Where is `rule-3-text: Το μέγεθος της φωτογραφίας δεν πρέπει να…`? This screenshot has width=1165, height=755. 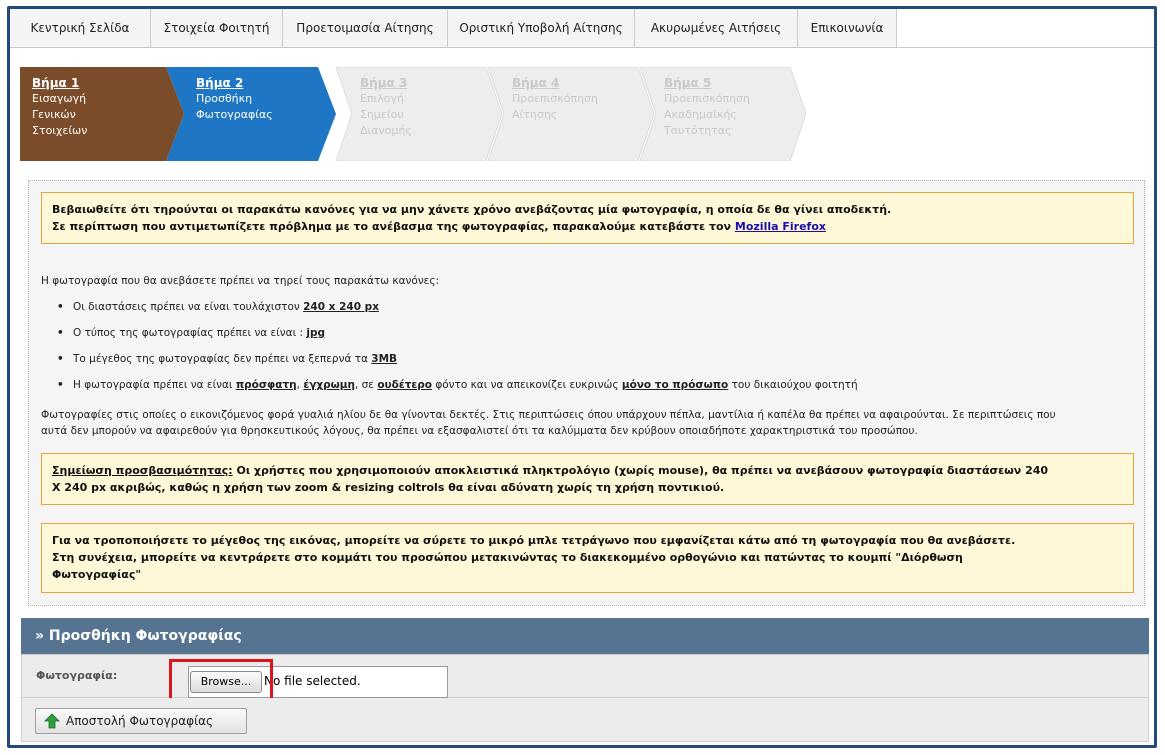
rule-3-text: Το μέγεθος της φωτογραφίας δεν πρέπει να… is located at coordinates (220, 359).